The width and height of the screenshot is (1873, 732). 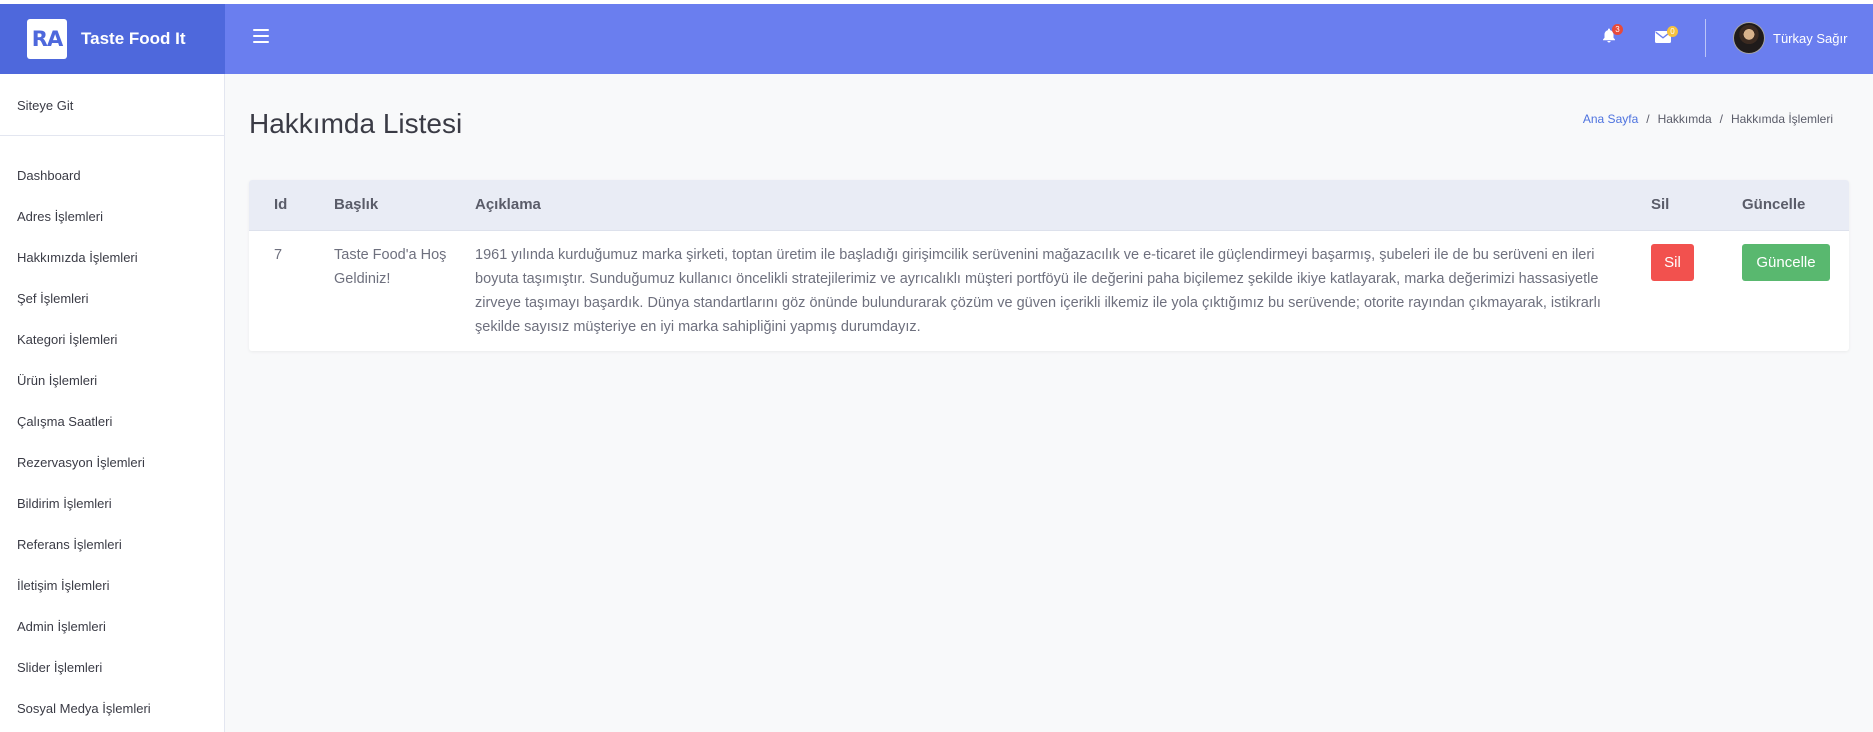 What do you see at coordinates (84, 557) in the screenshot?
I see `sidebar-item-reference: Referans İşlemleri` at bounding box center [84, 557].